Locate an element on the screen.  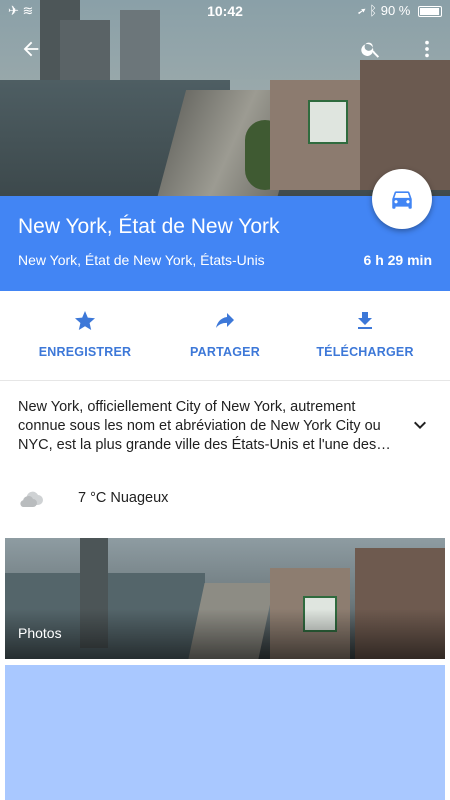
cloud-icon is located at coordinates (31, 498).